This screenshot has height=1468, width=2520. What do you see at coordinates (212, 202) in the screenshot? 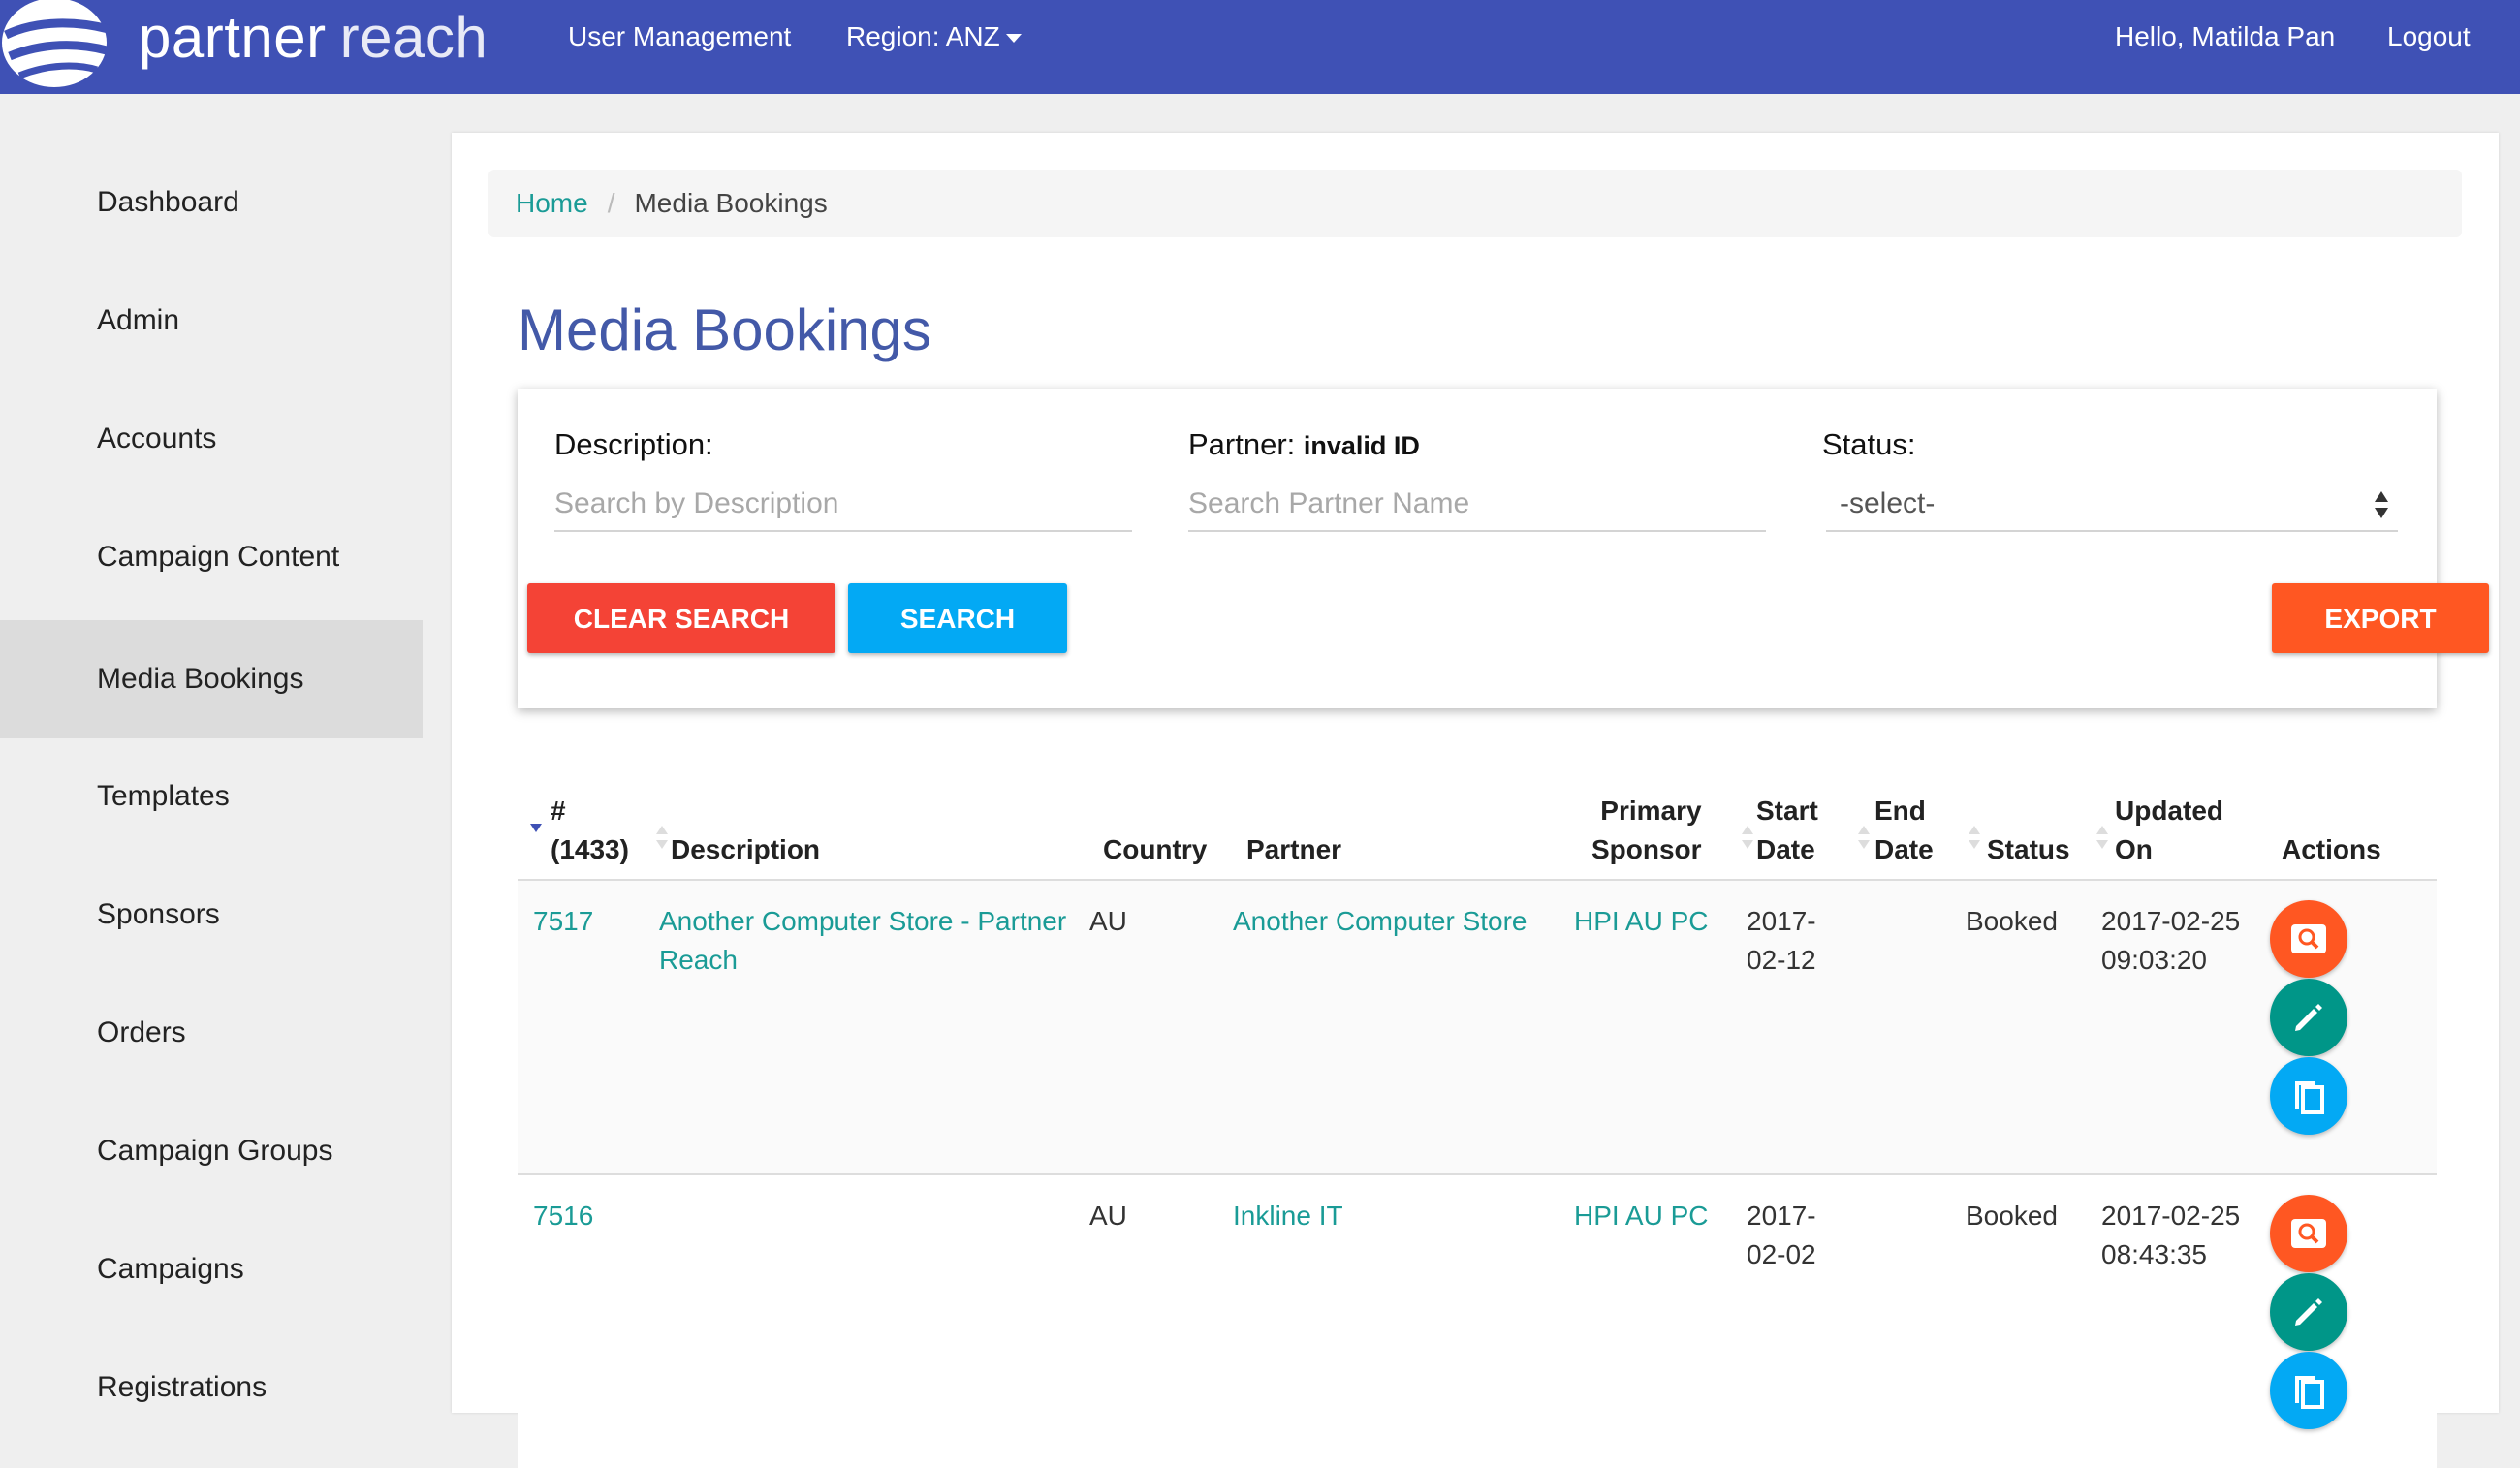
I see `sidebar-item-dashboard: Dashboard` at bounding box center [212, 202].